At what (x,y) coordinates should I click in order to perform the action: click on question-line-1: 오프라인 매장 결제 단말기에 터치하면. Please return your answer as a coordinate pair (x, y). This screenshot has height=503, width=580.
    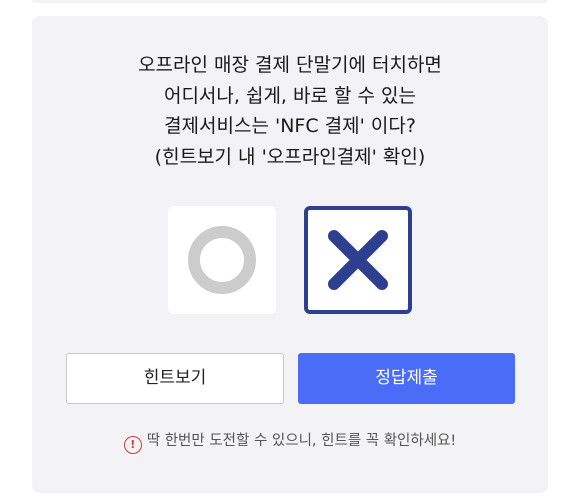
    Looking at the image, I should click on (290, 65).